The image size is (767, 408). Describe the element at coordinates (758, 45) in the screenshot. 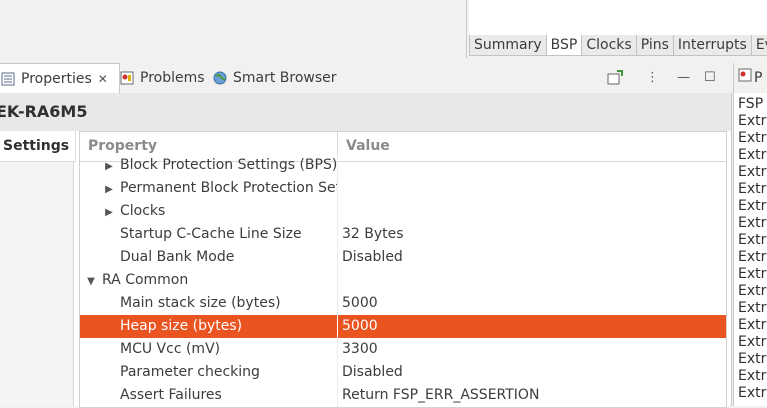

I see `tab-event-links: Eve` at that location.